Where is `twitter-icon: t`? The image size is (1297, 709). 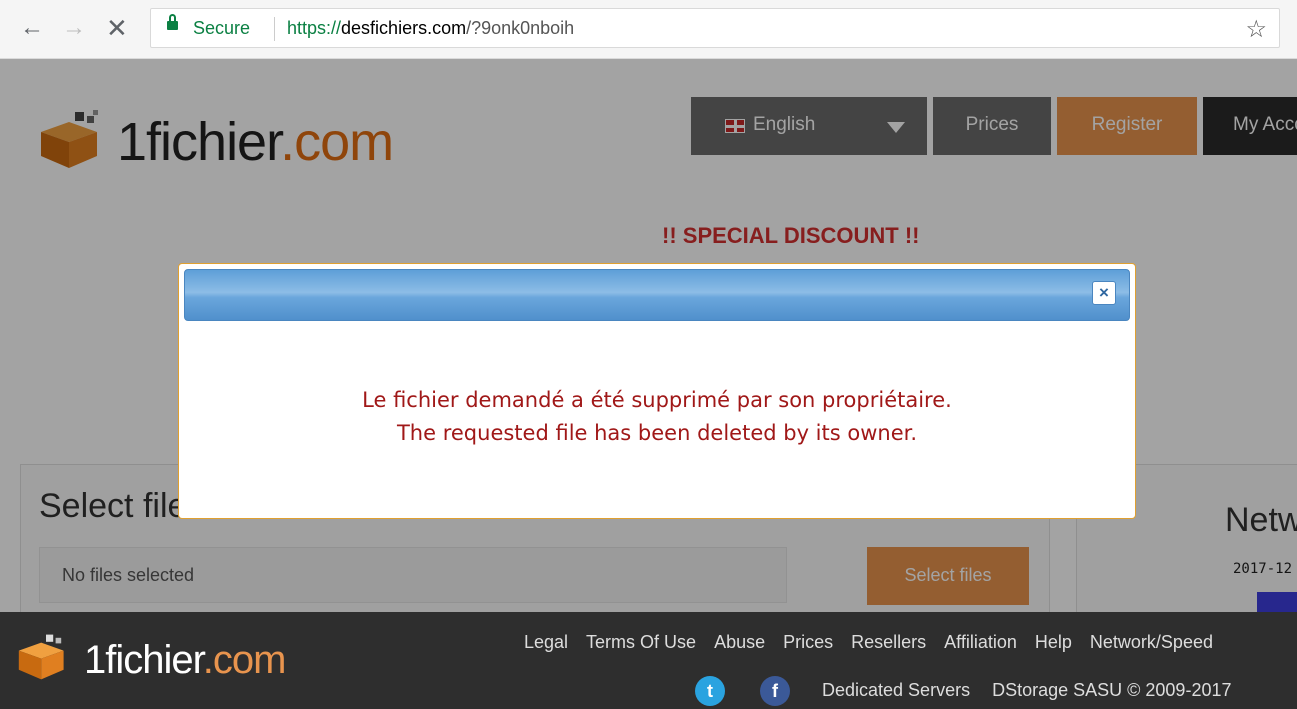 twitter-icon: t is located at coordinates (710, 691).